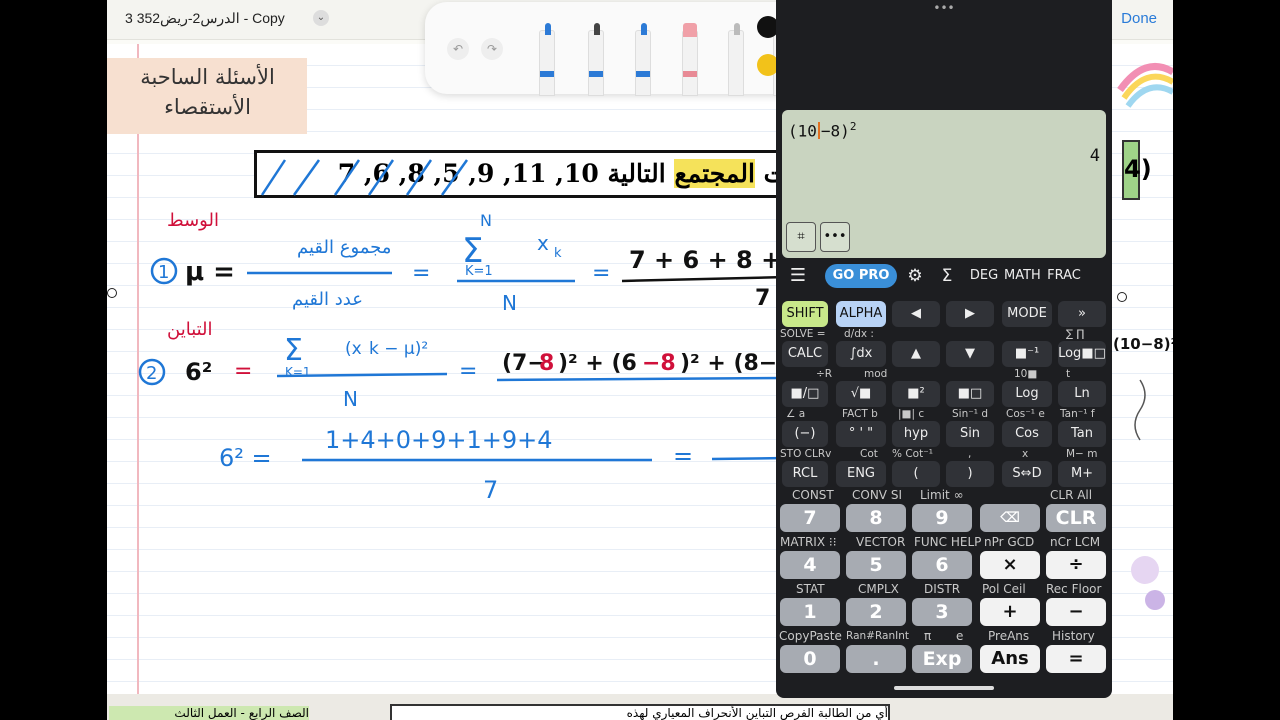 This screenshot has height=720, width=1280. I want to click on key-3: 3, so click(942, 612).